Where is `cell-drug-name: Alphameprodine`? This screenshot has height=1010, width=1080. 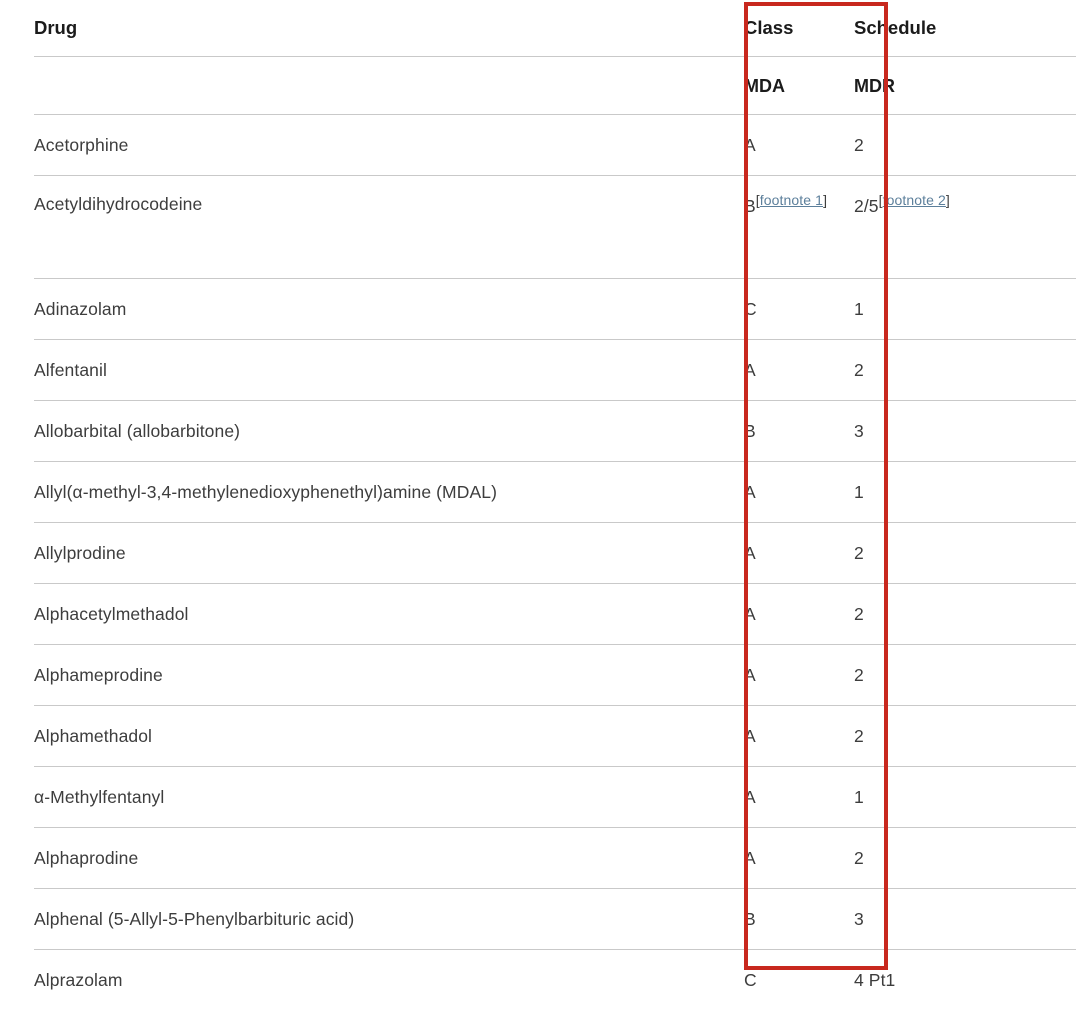
cell-drug-name: Alphameprodine is located at coordinates (389, 675).